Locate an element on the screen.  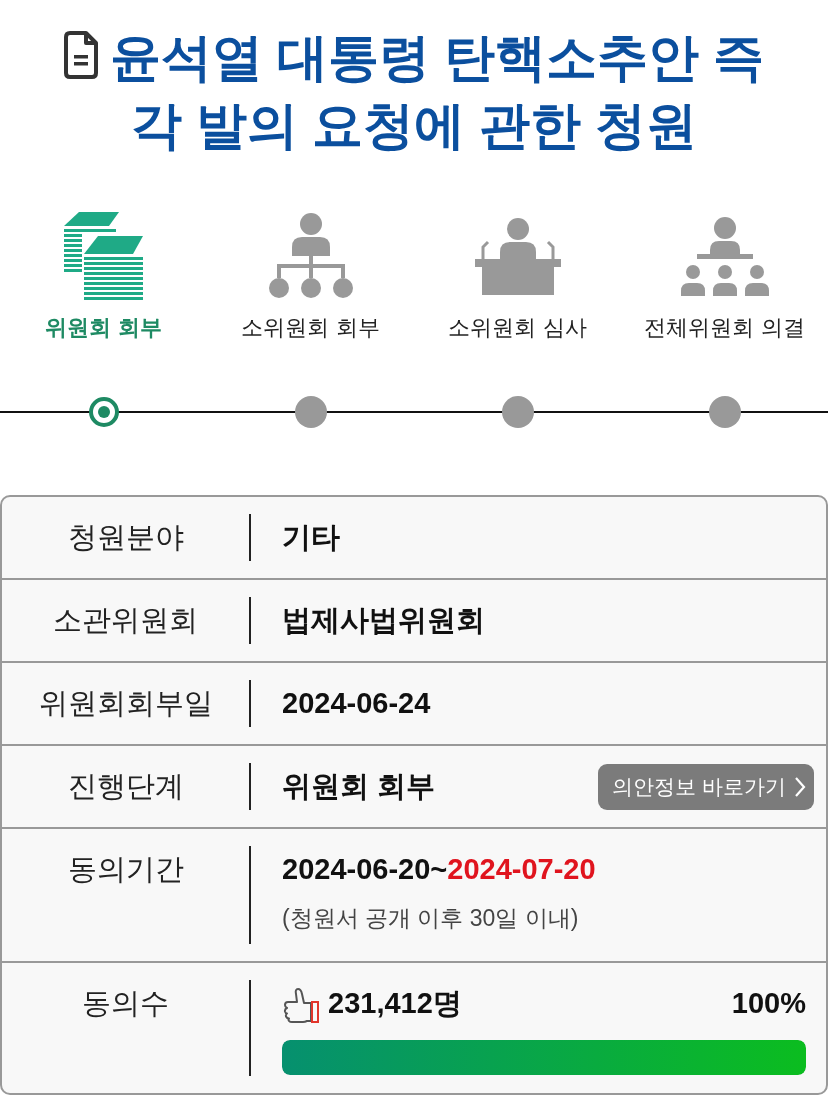
field-label: 위원회회부일 is located at coordinates (125, 703).